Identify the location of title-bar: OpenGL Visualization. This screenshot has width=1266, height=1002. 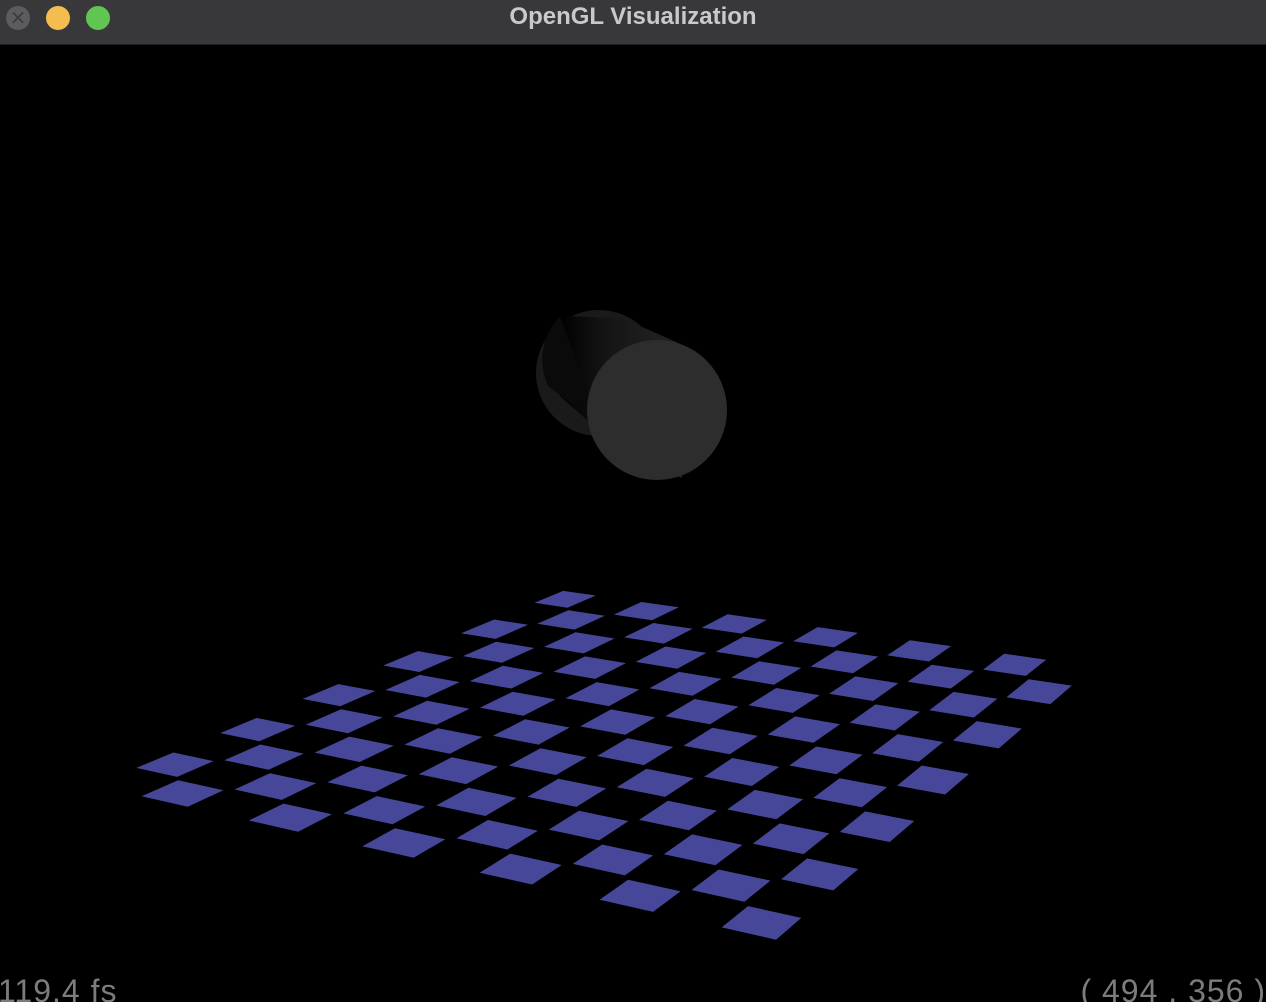
(633, 22).